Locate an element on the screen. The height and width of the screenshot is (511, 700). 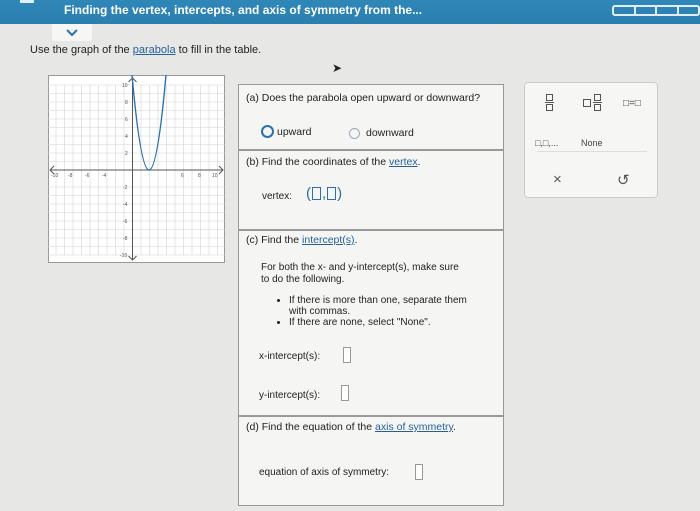
x-tick-label: 8 is located at coordinates (199, 176).